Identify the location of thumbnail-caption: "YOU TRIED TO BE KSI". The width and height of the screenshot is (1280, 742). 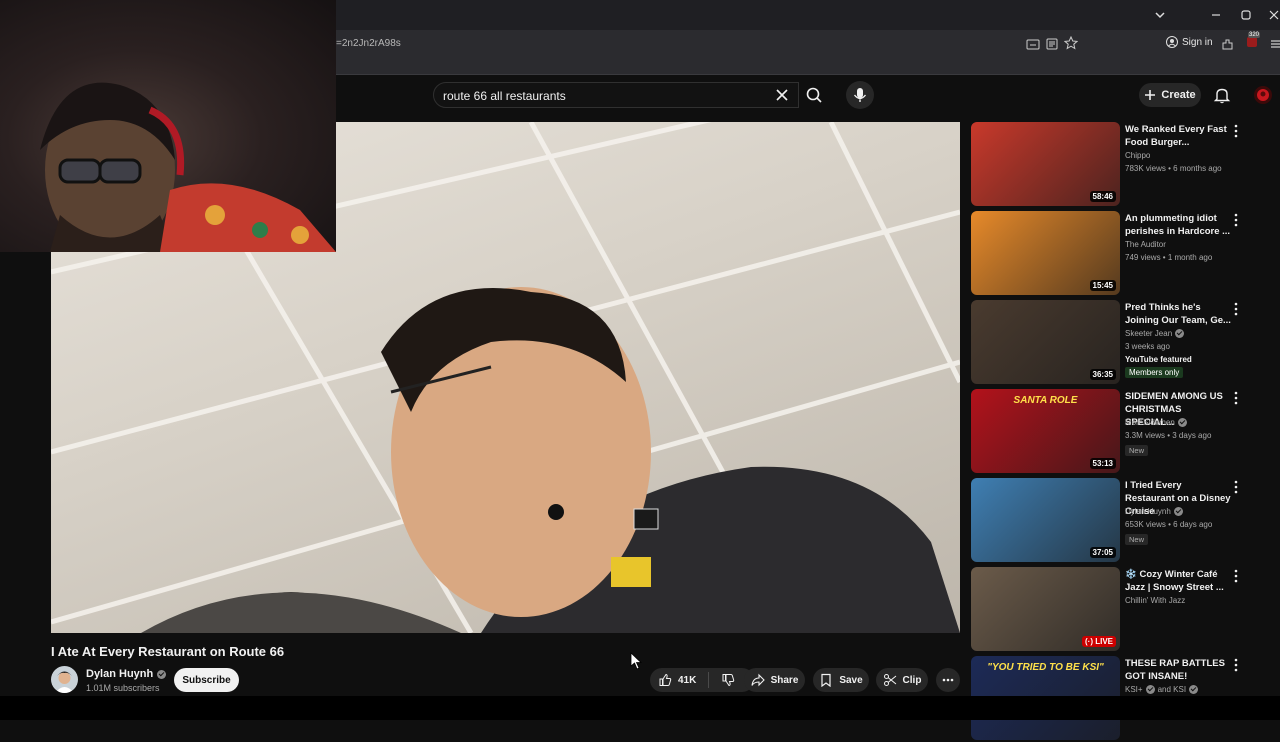
(1045, 667).